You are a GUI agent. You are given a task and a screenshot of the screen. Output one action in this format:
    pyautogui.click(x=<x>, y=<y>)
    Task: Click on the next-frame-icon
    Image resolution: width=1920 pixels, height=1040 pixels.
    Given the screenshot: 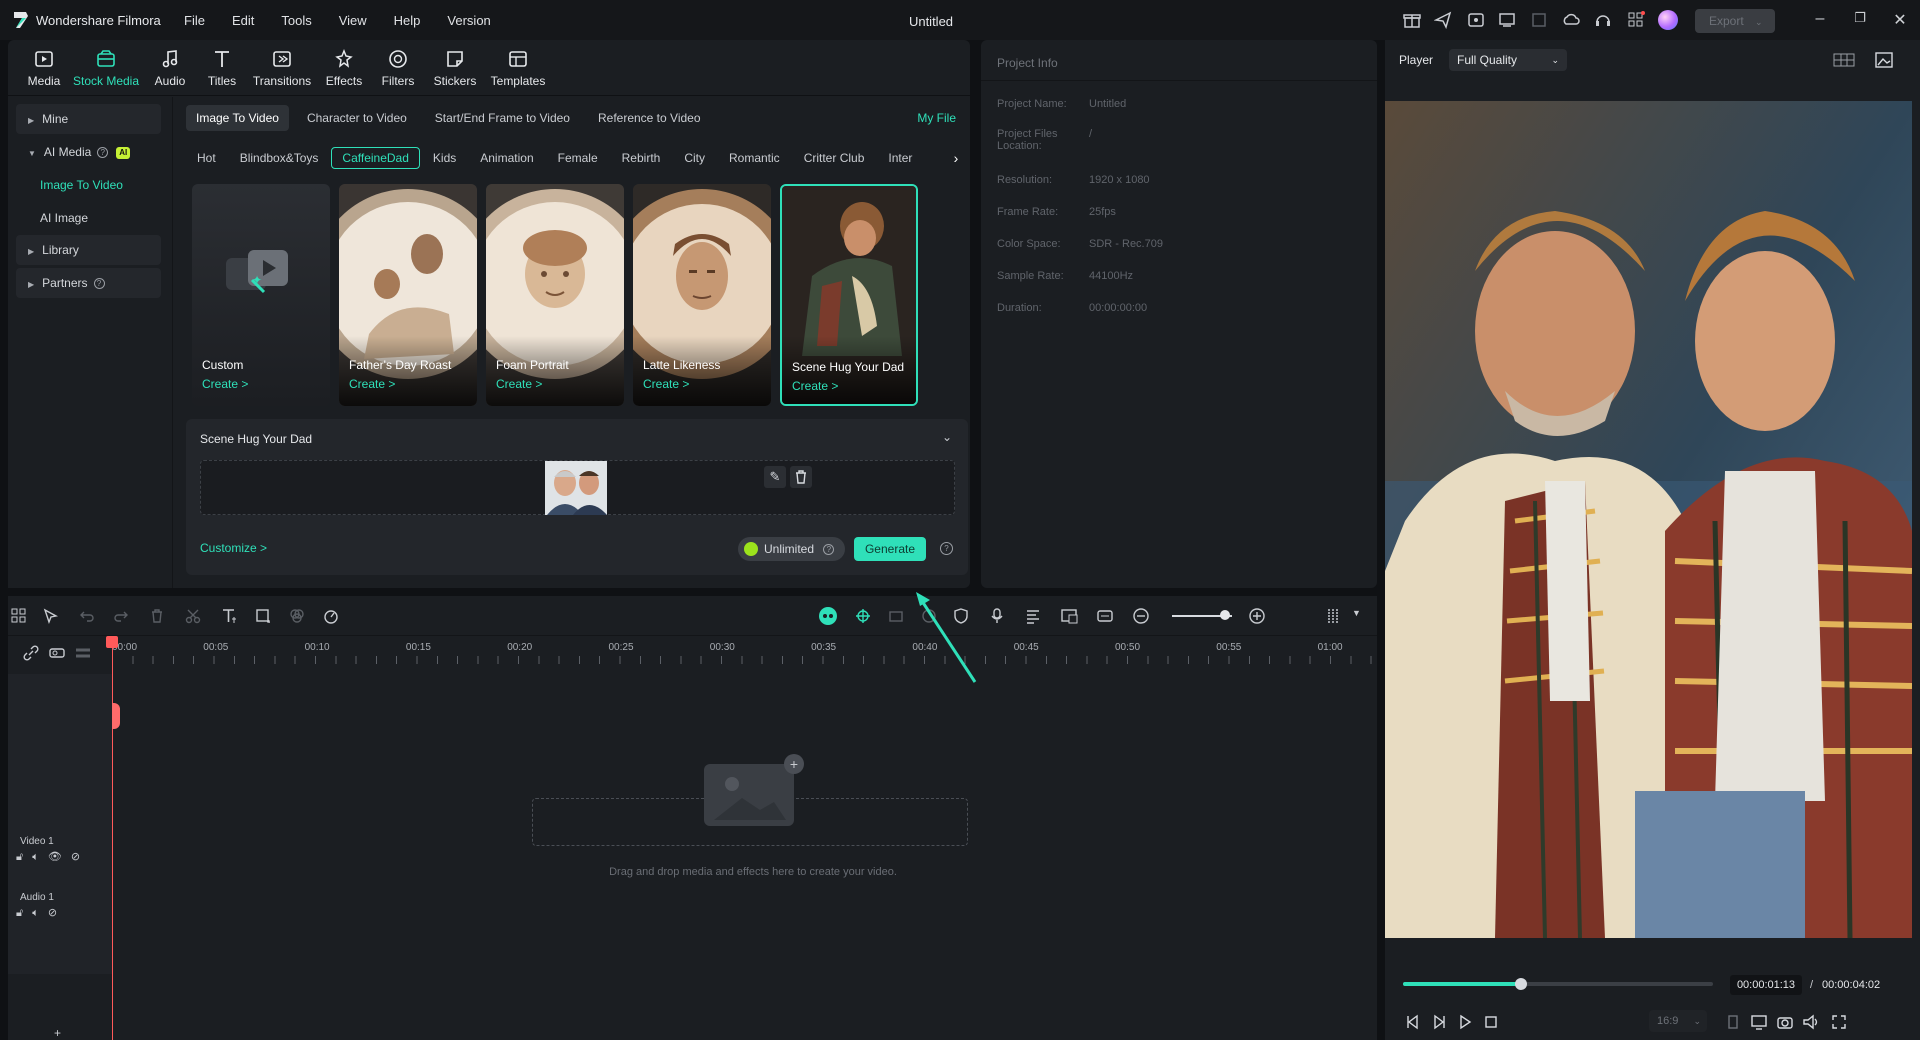 What is the action you would take?
    pyautogui.click(x=1439, y=1022)
    